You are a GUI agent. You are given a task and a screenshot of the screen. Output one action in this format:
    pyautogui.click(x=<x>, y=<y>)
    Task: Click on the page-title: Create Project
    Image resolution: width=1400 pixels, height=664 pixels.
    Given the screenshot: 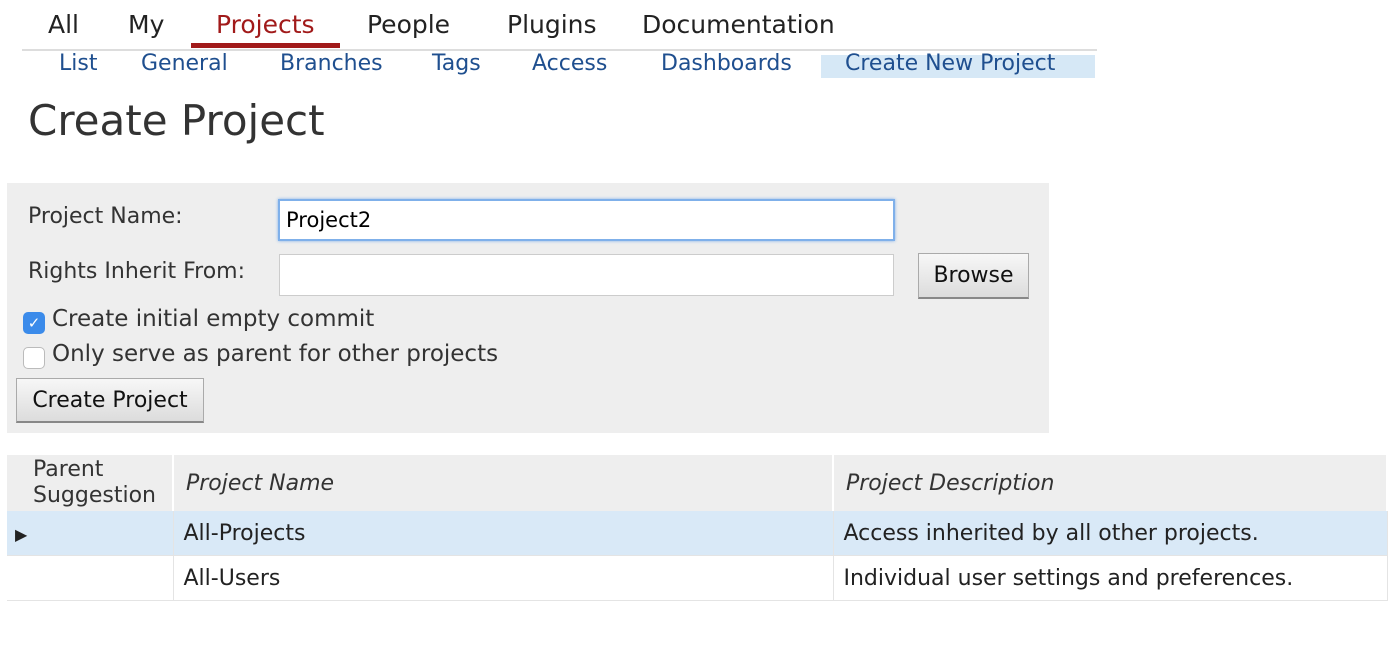 What is the action you would take?
    pyautogui.click(x=176, y=120)
    